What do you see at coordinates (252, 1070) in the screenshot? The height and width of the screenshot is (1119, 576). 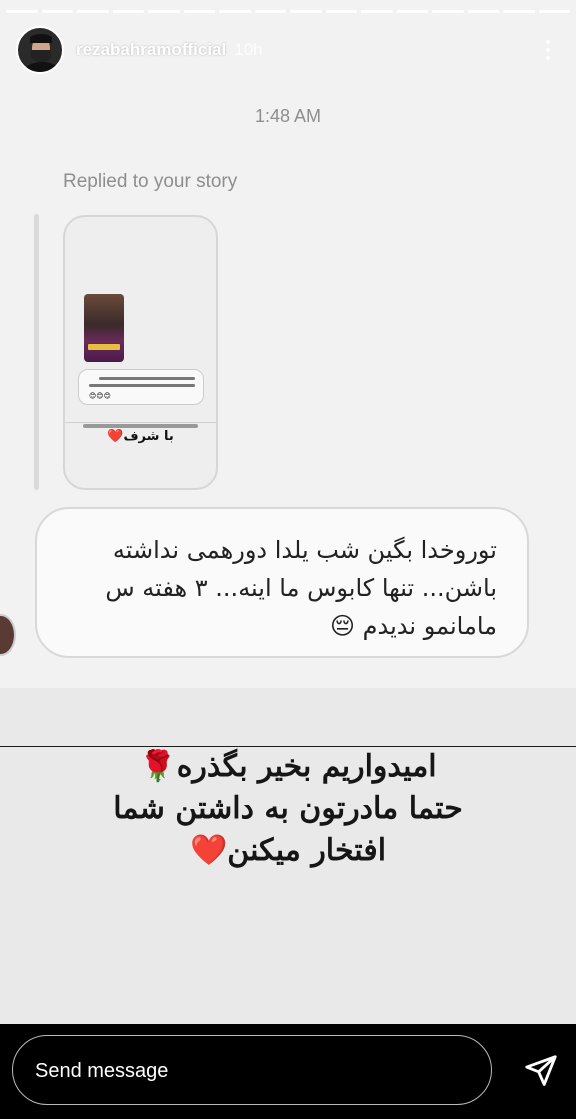 I see `send-message-input: Send message` at bounding box center [252, 1070].